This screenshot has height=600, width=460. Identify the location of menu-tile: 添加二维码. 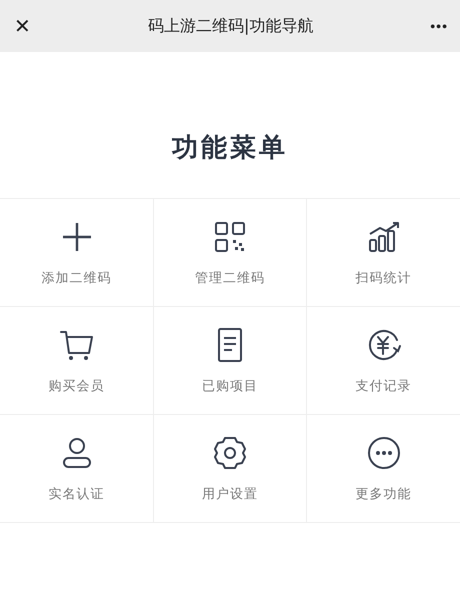
(77, 253).